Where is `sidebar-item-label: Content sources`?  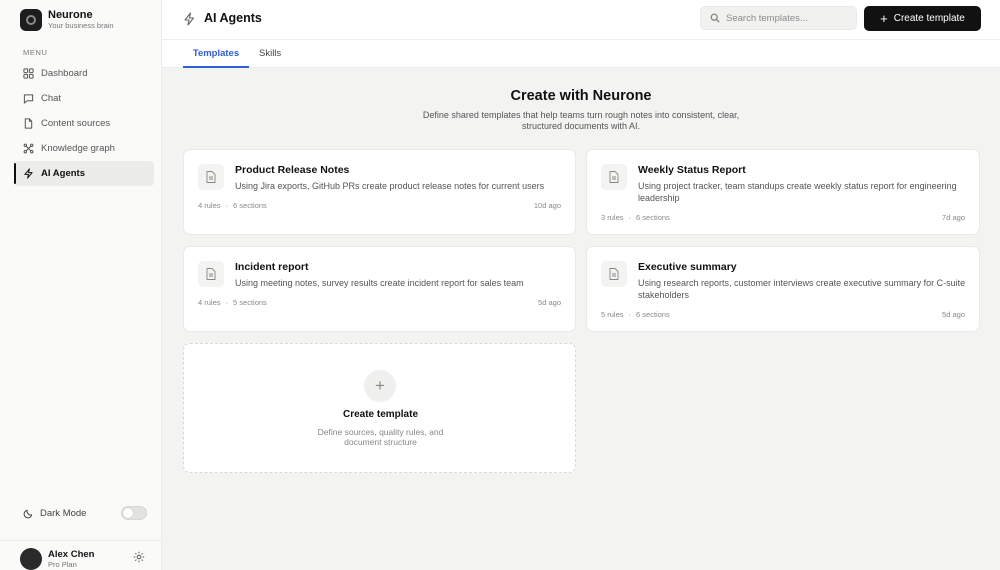
sidebar-item-label: Content sources is located at coordinates (76, 123).